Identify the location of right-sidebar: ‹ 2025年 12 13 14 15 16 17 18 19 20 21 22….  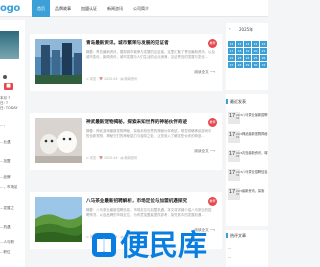
(247, 143).